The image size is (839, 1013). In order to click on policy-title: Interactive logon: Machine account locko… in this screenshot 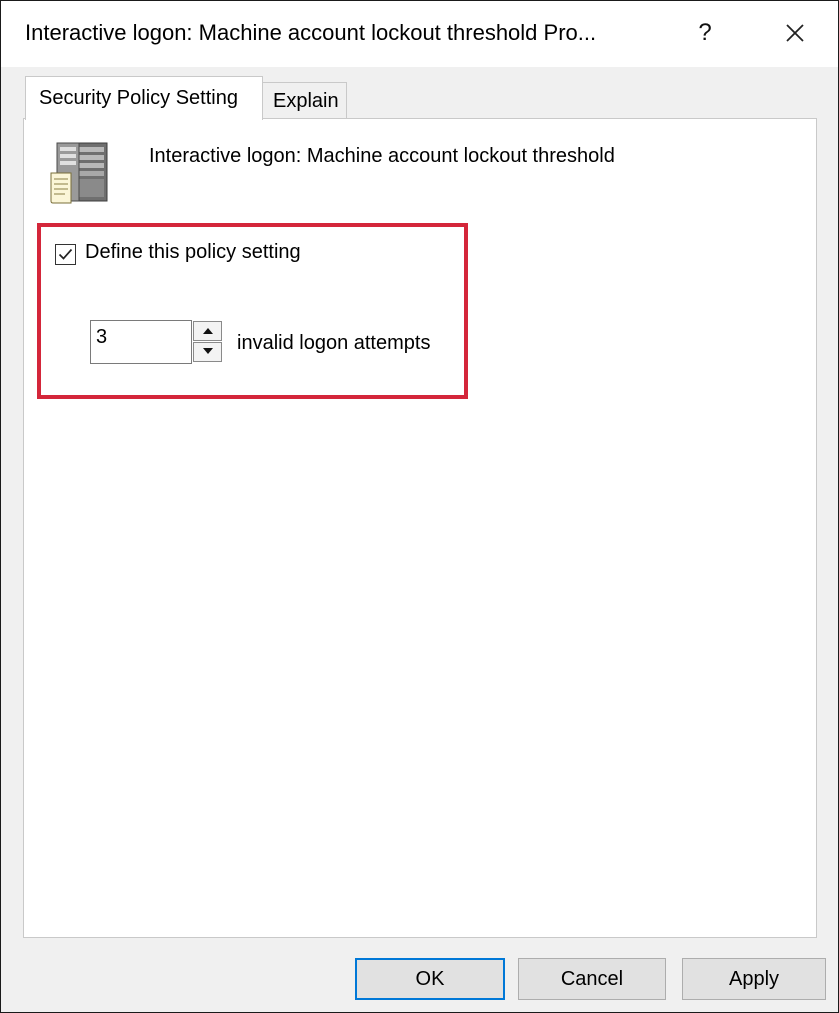, I will do `click(382, 156)`.